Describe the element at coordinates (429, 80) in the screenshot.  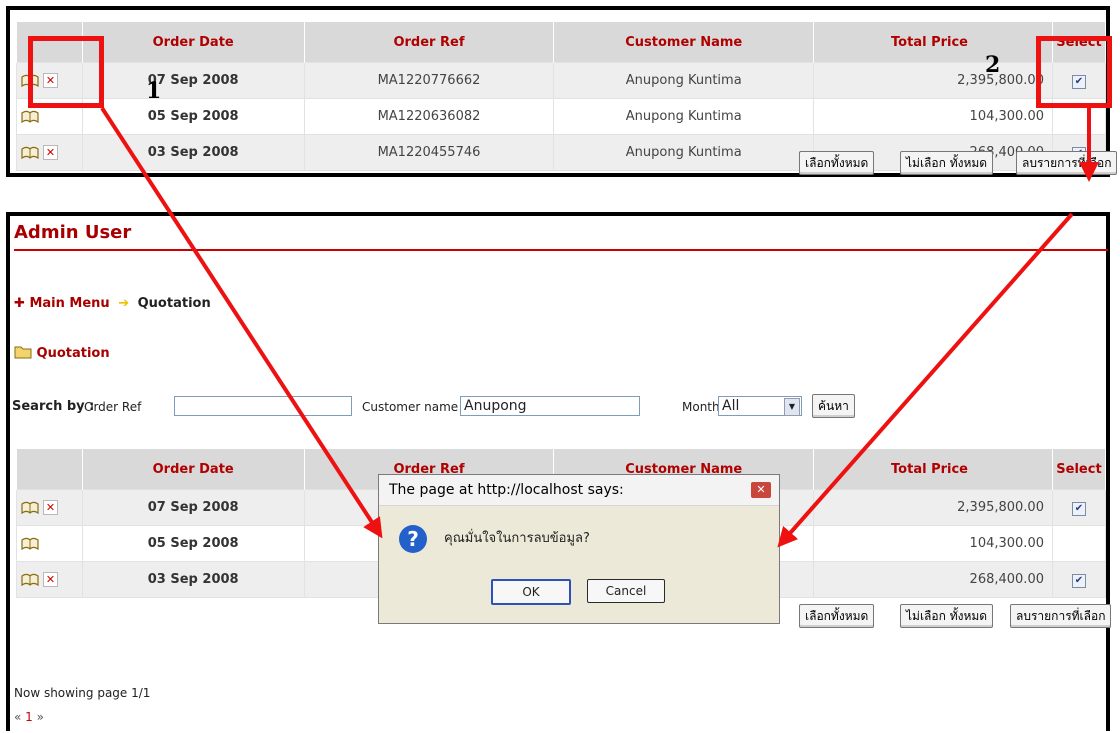
I see `order-ref-cell: MA1220776662` at that location.